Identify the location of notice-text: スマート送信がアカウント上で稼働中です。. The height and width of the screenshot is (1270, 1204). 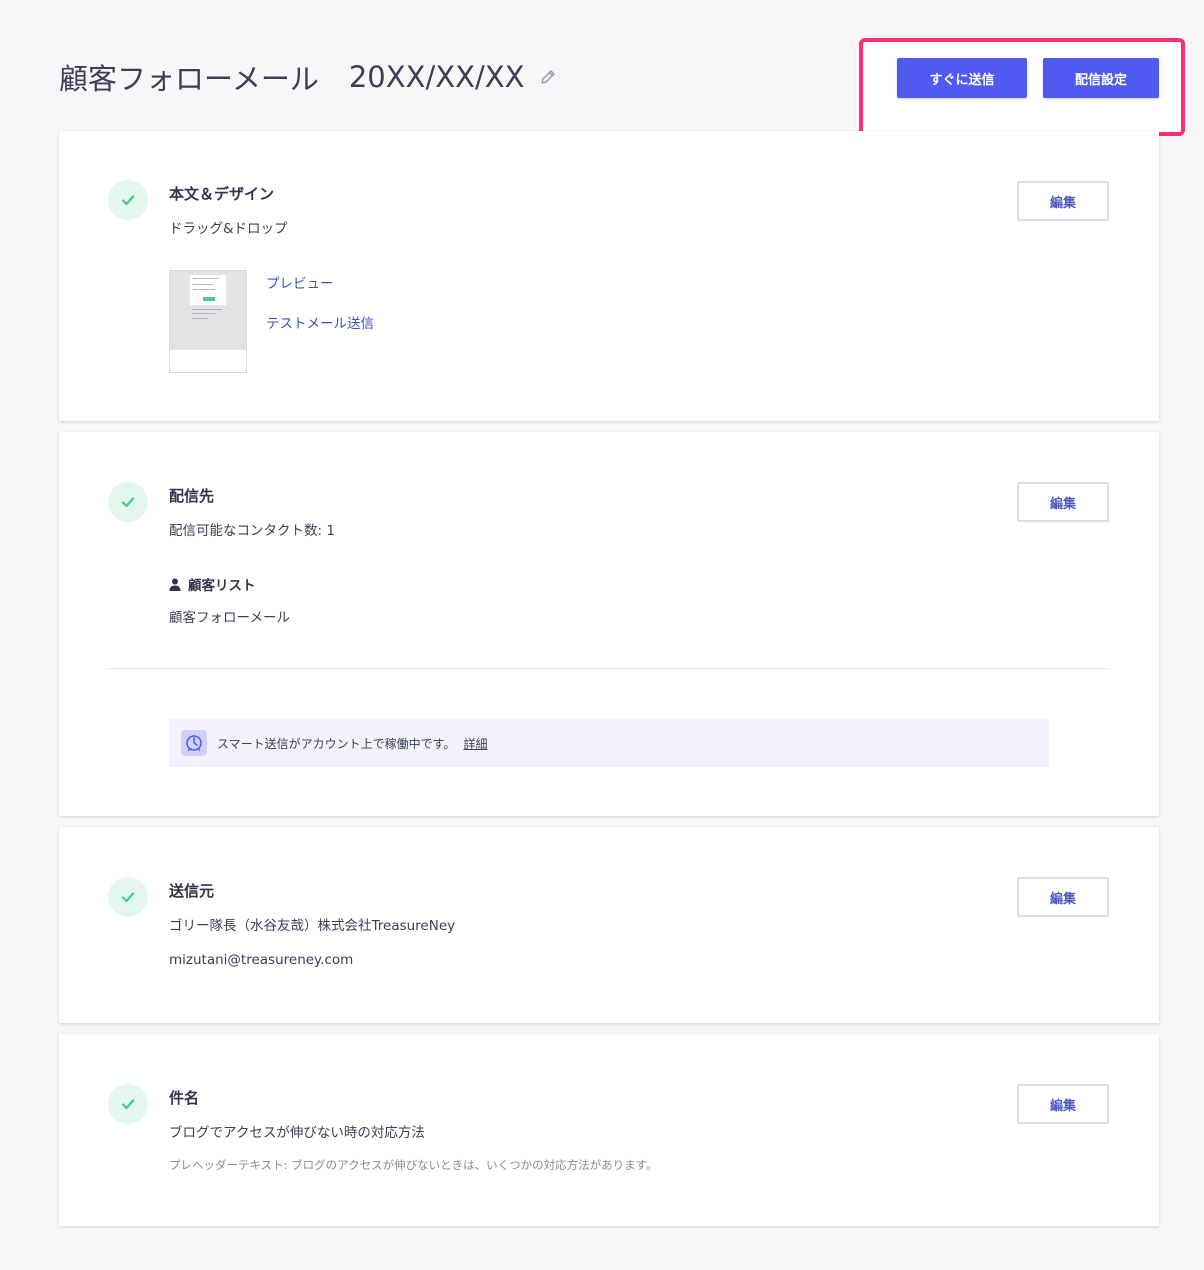
(336, 743).